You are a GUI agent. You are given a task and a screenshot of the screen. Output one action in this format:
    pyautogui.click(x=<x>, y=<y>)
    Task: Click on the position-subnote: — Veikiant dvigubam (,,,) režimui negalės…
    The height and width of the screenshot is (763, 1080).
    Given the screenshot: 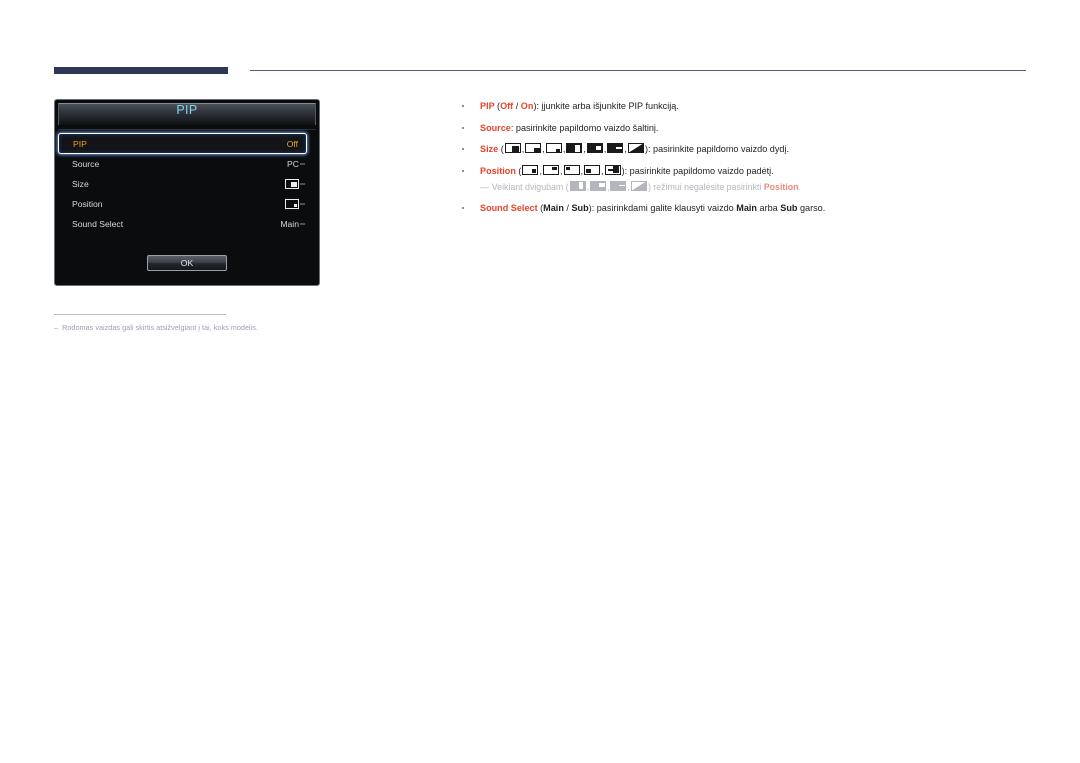 What is the action you would take?
    pyautogui.click(x=640, y=186)
    